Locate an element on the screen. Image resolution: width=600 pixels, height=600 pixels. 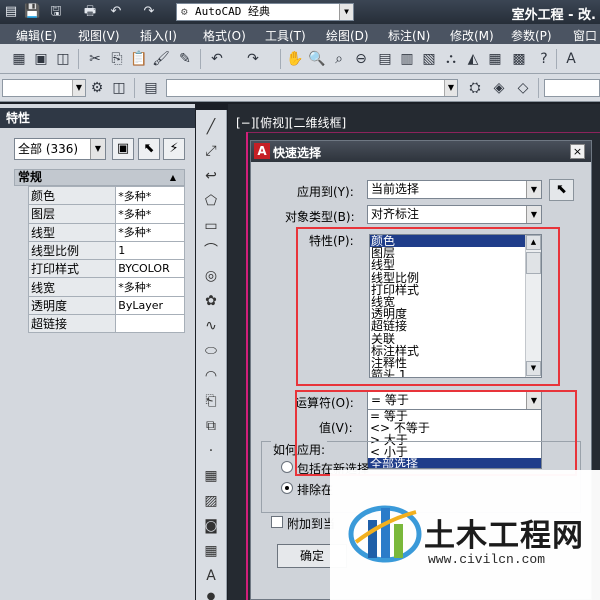
close-button: × is located at coordinates (577, 151).